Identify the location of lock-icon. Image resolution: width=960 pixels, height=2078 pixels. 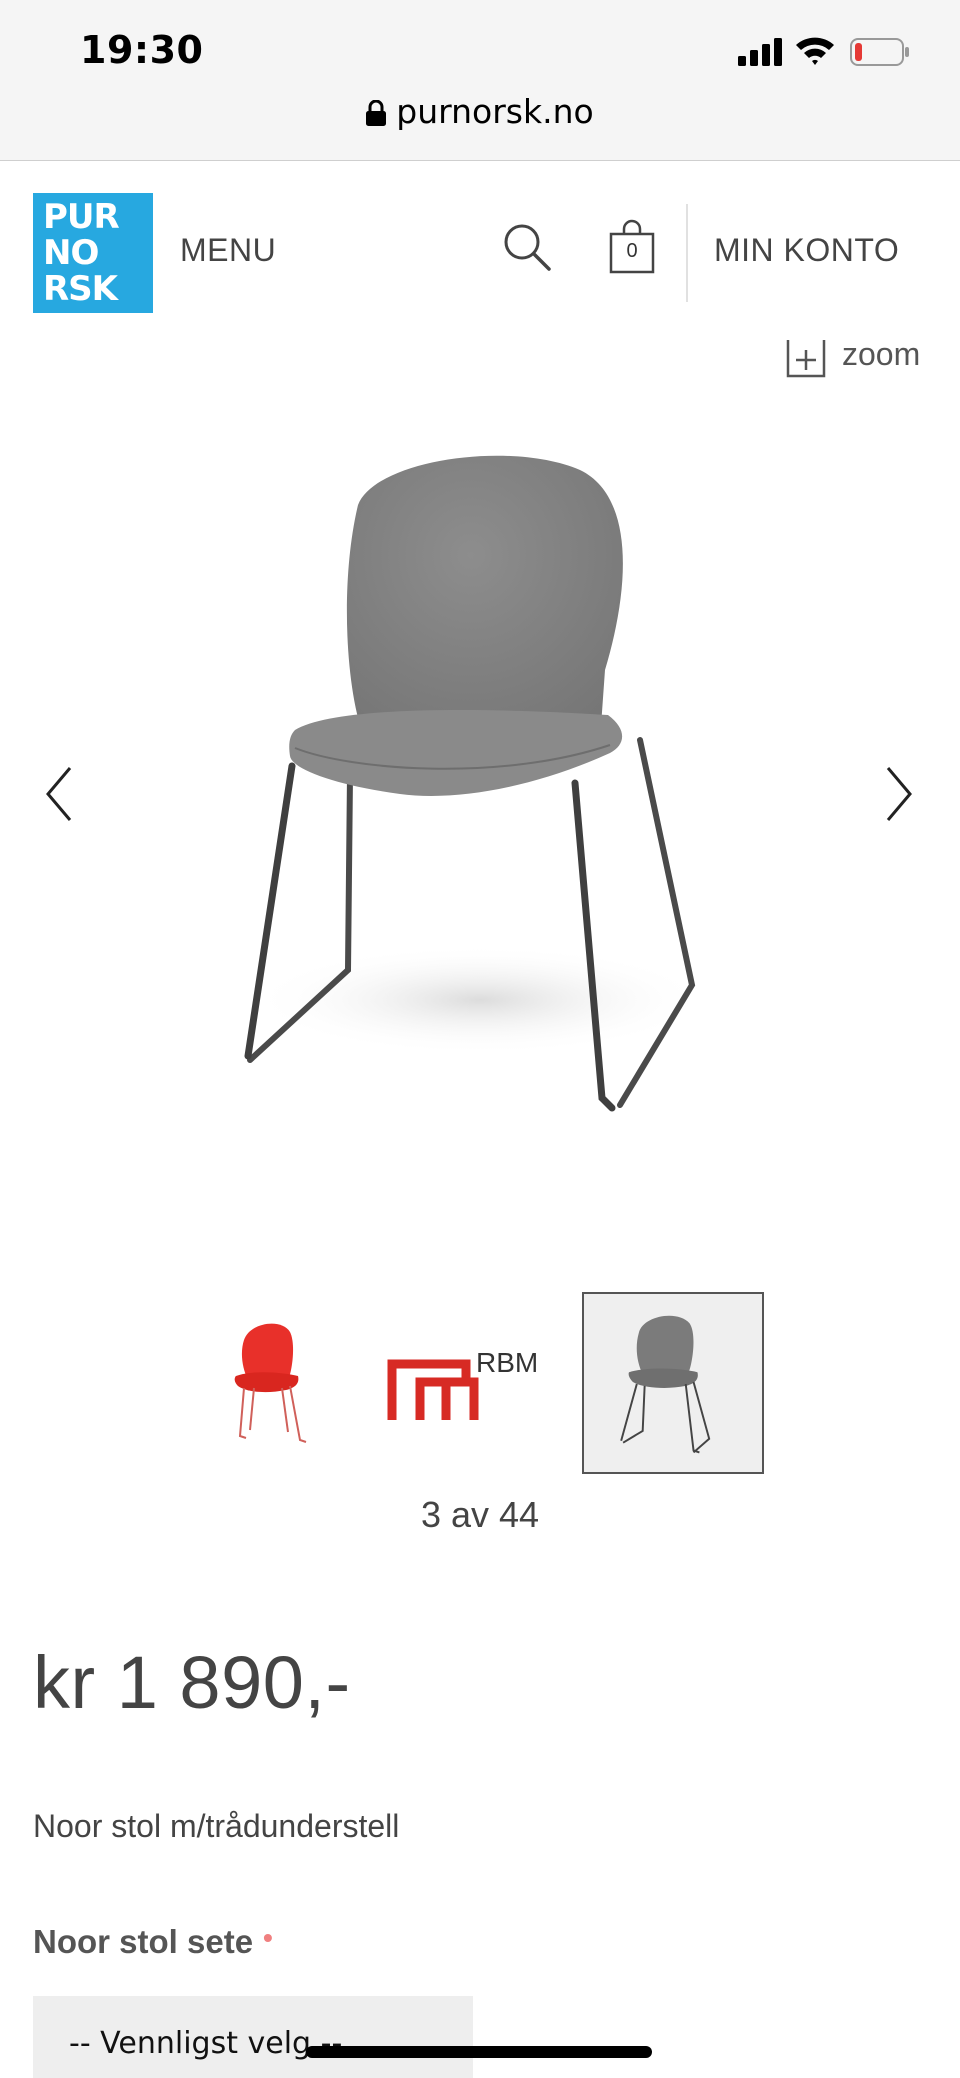
(376, 113).